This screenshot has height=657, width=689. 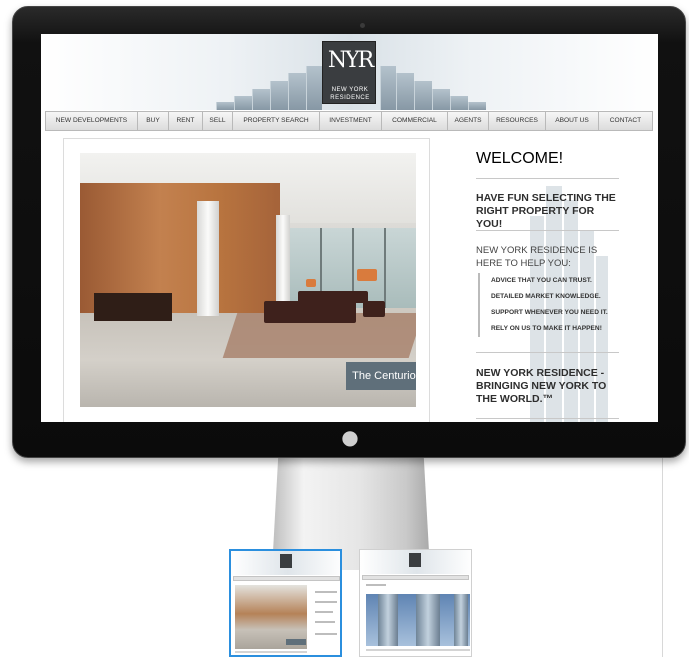 What do you see at coordinates (92, 121) in the screenshot?
I see `nav-new-developments: NEW DEVELOPMENTS` at bounding box center [92, 121].